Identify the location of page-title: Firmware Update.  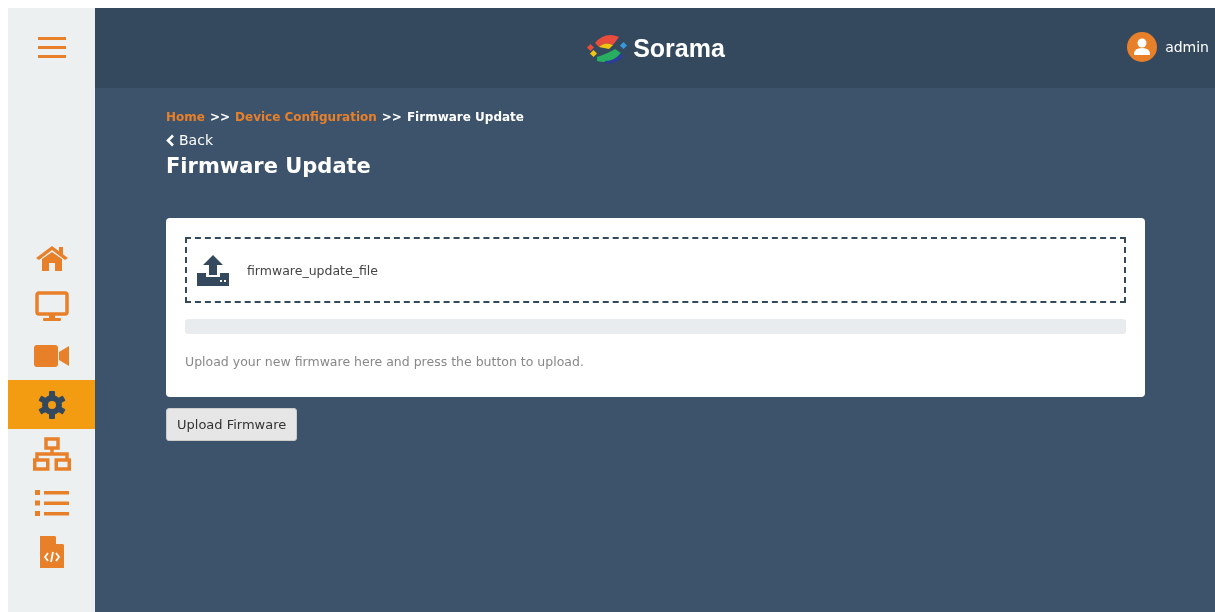
(268, 166).